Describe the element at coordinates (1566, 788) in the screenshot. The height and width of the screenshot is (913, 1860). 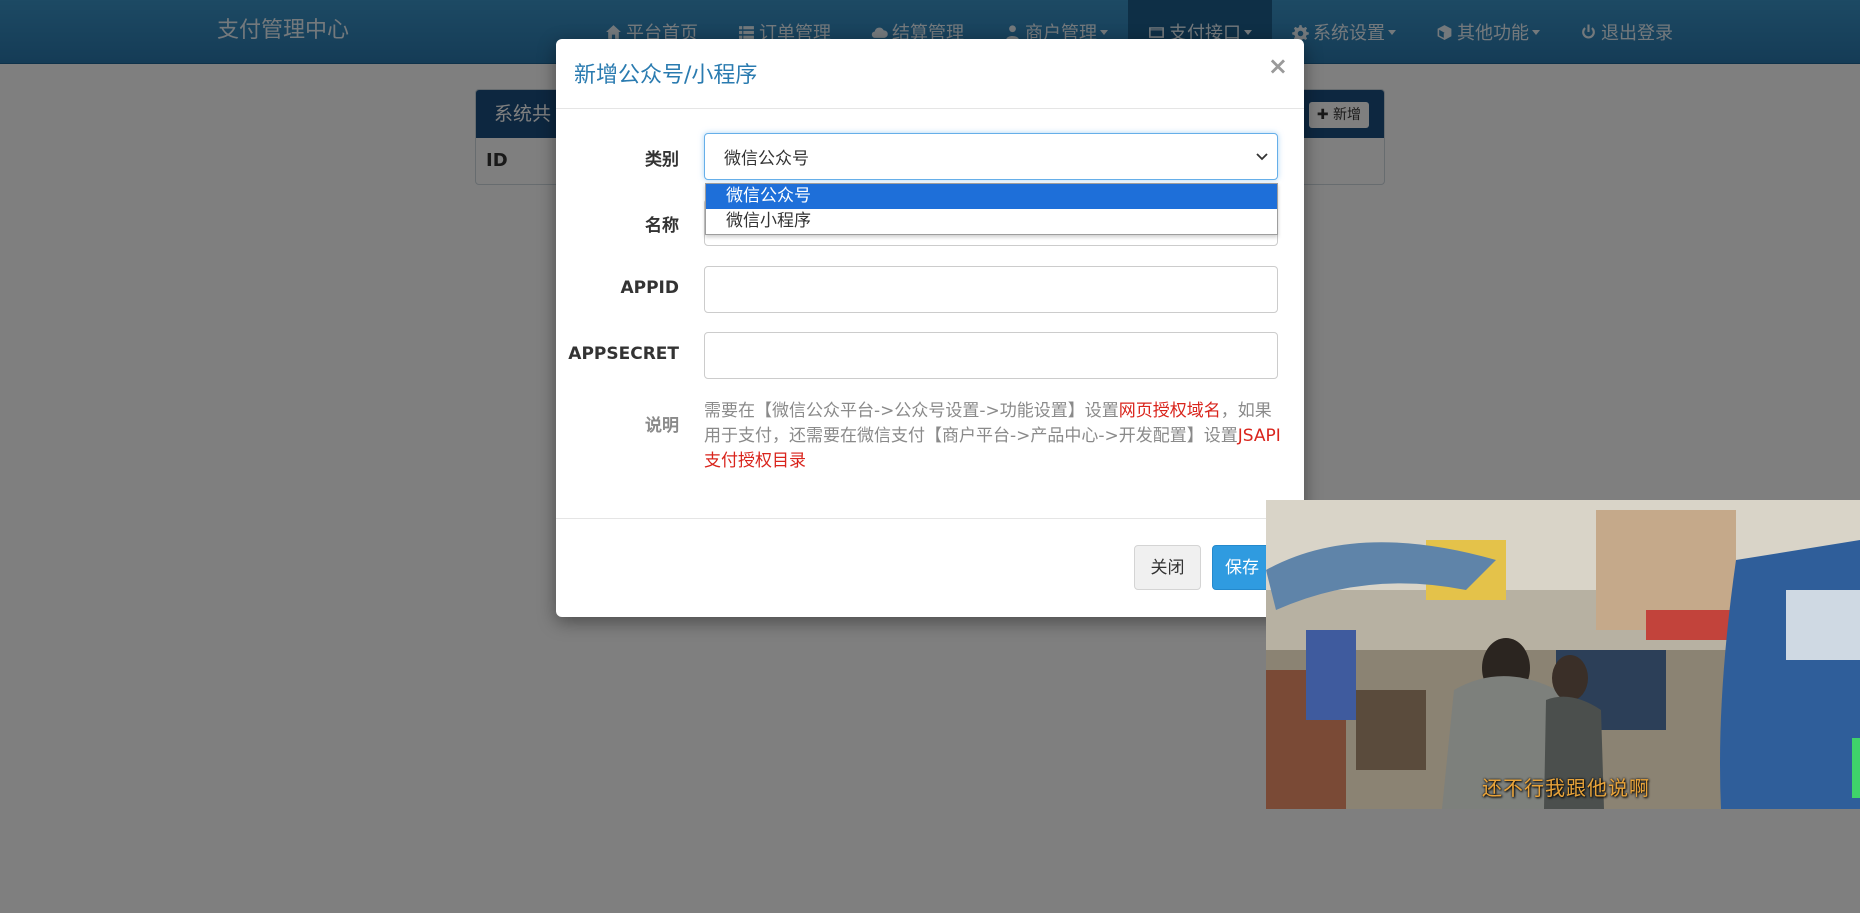
I see `video-subtitle: 还不行我跟他说啊` at that location.